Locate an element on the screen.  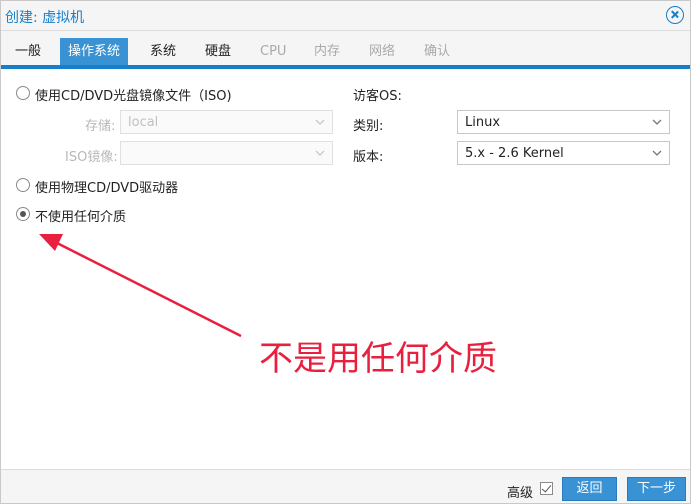
os-type-value: Linux is located at coordinates (483, 122).